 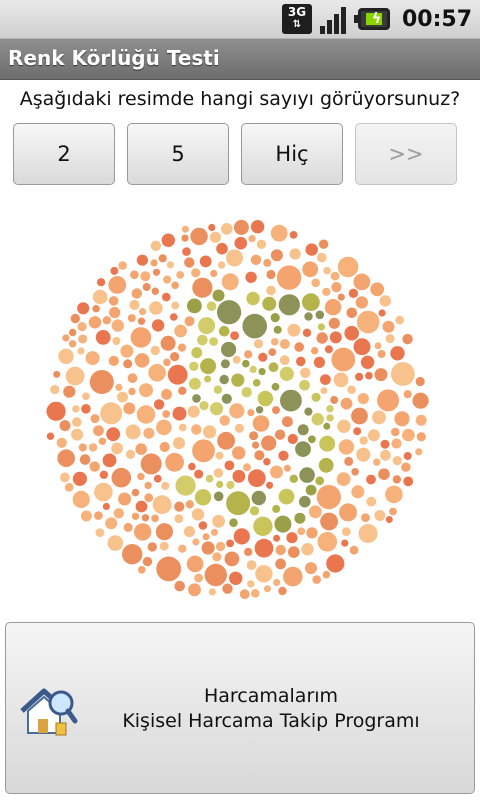 I want to click on next-button: >>, so click(x=406, y=154).